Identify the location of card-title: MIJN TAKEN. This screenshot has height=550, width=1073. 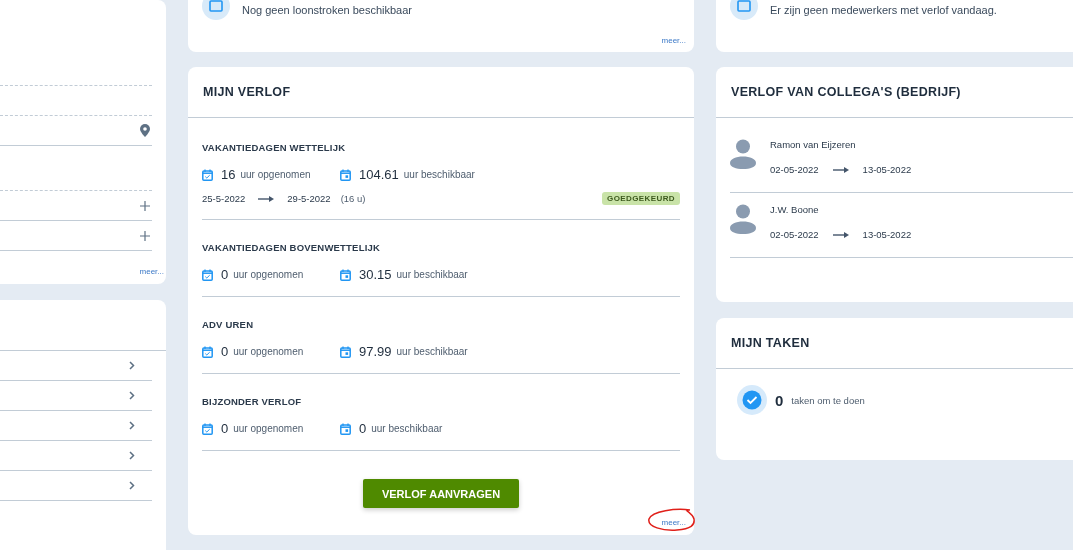
(770, 343).